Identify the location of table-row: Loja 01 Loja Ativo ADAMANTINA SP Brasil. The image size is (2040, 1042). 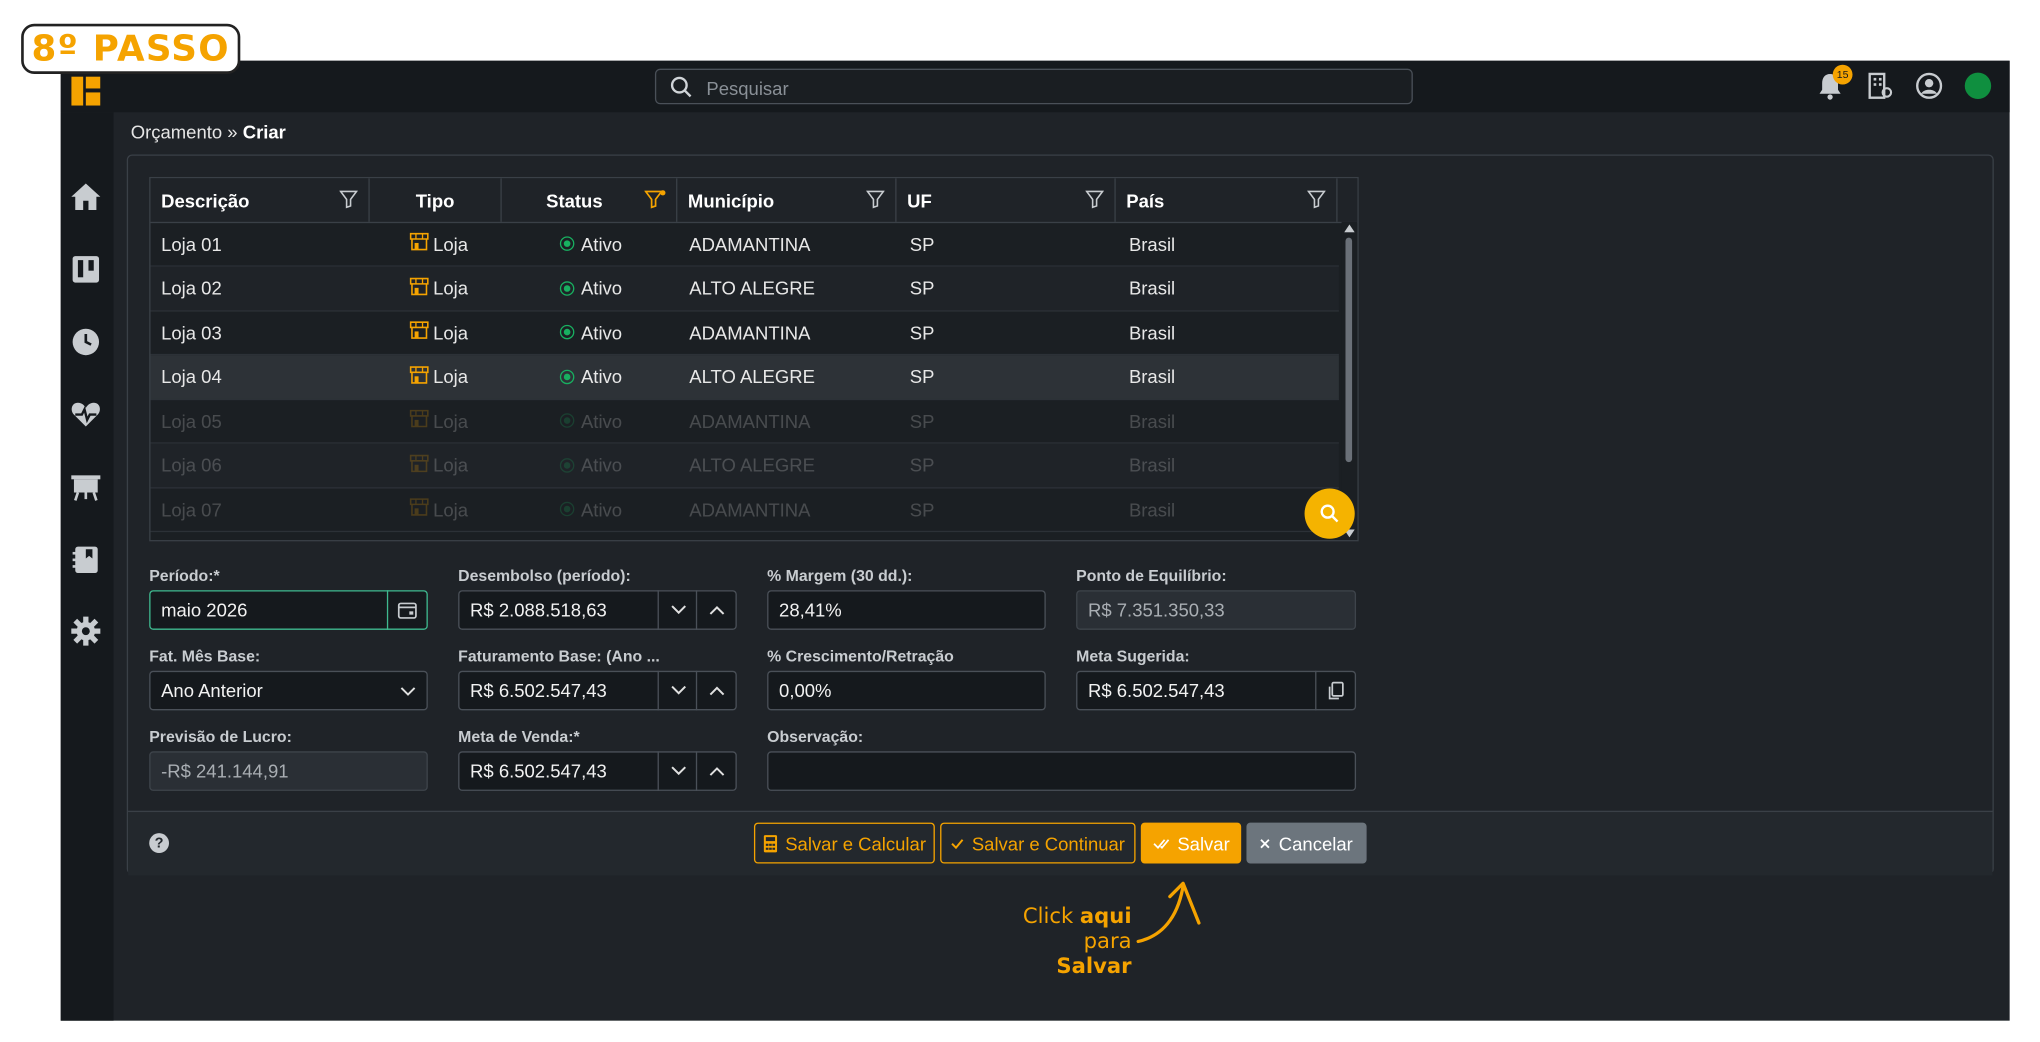
(744, 244).